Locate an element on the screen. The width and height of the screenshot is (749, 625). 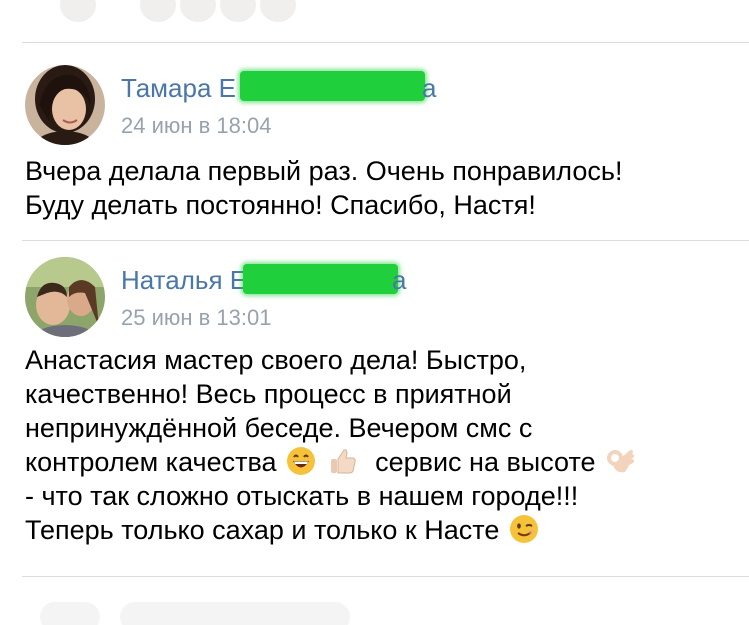
comment-text-line: качественно! Весь процесс в приятной is located at coordinates (268, 394).